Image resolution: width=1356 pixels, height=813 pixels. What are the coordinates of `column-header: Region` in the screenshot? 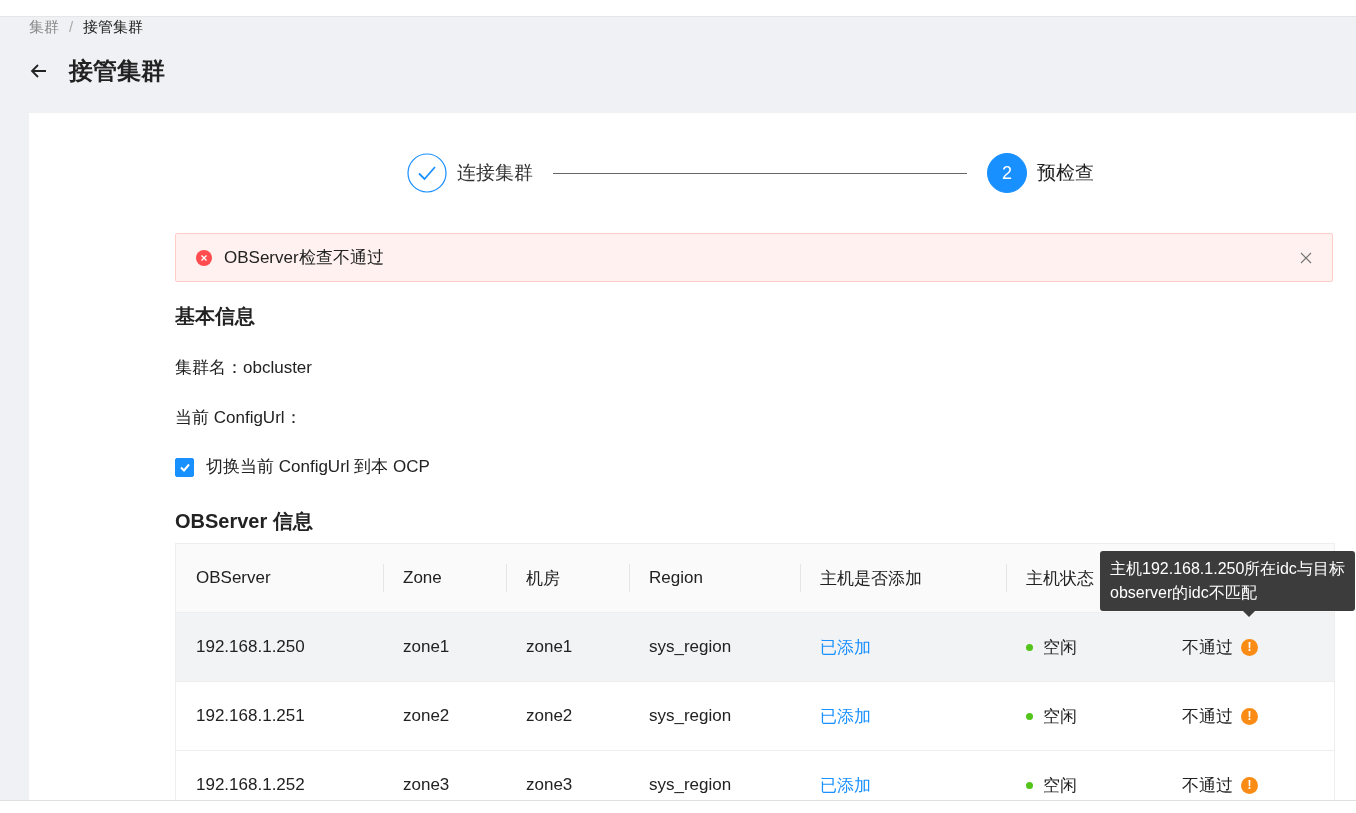 It's located at (714, 578).